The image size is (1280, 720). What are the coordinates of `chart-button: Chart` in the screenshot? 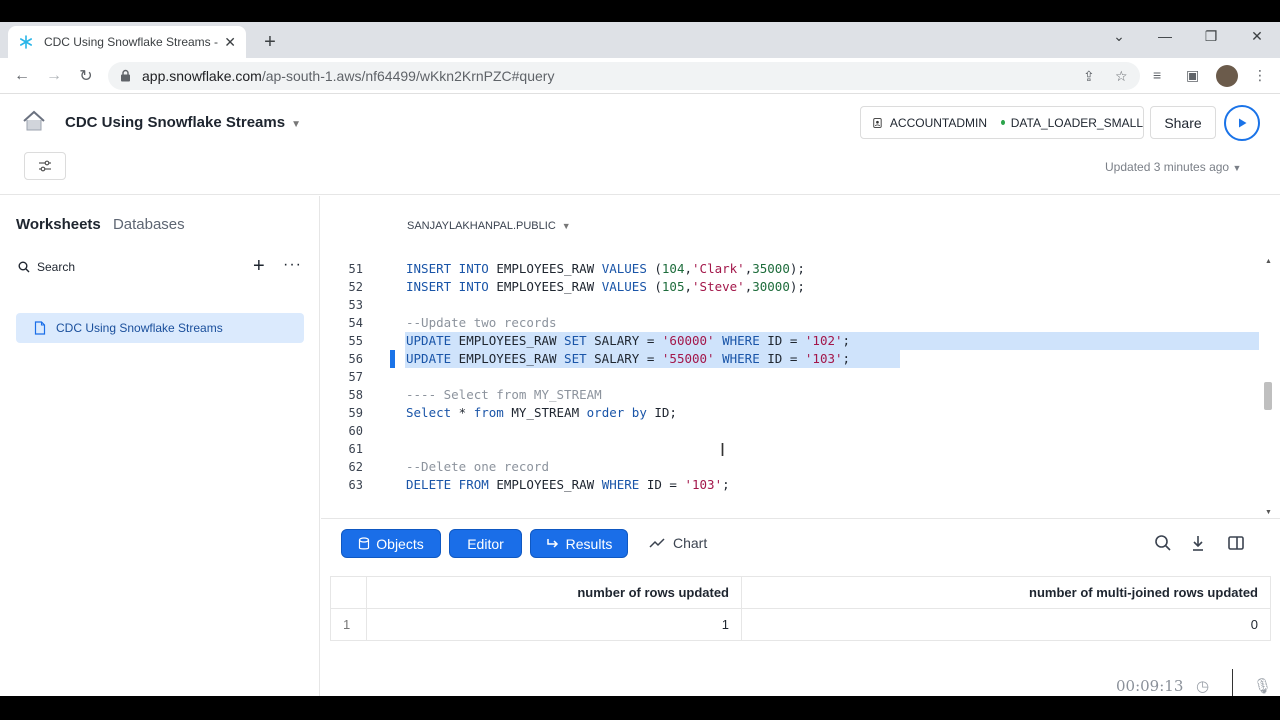 It's located at (678, 543).